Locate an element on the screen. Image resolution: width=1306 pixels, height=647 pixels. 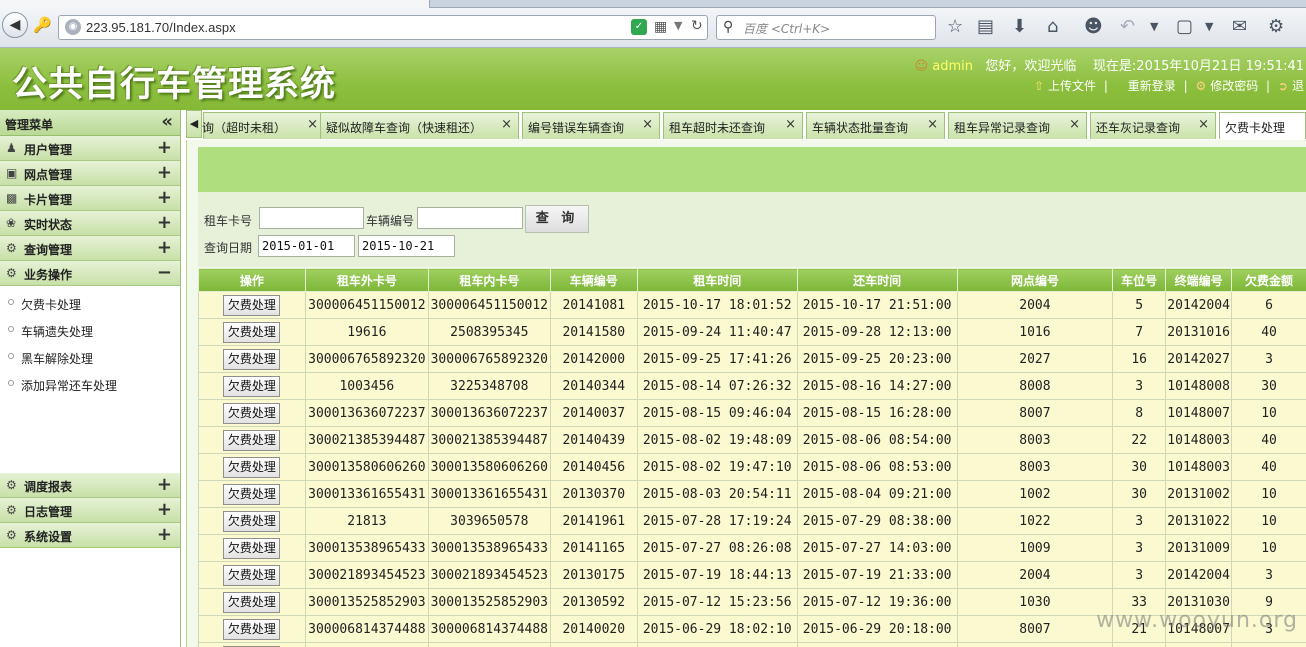
table-cell: 300021893454523 is located at coordinates (366, 575).